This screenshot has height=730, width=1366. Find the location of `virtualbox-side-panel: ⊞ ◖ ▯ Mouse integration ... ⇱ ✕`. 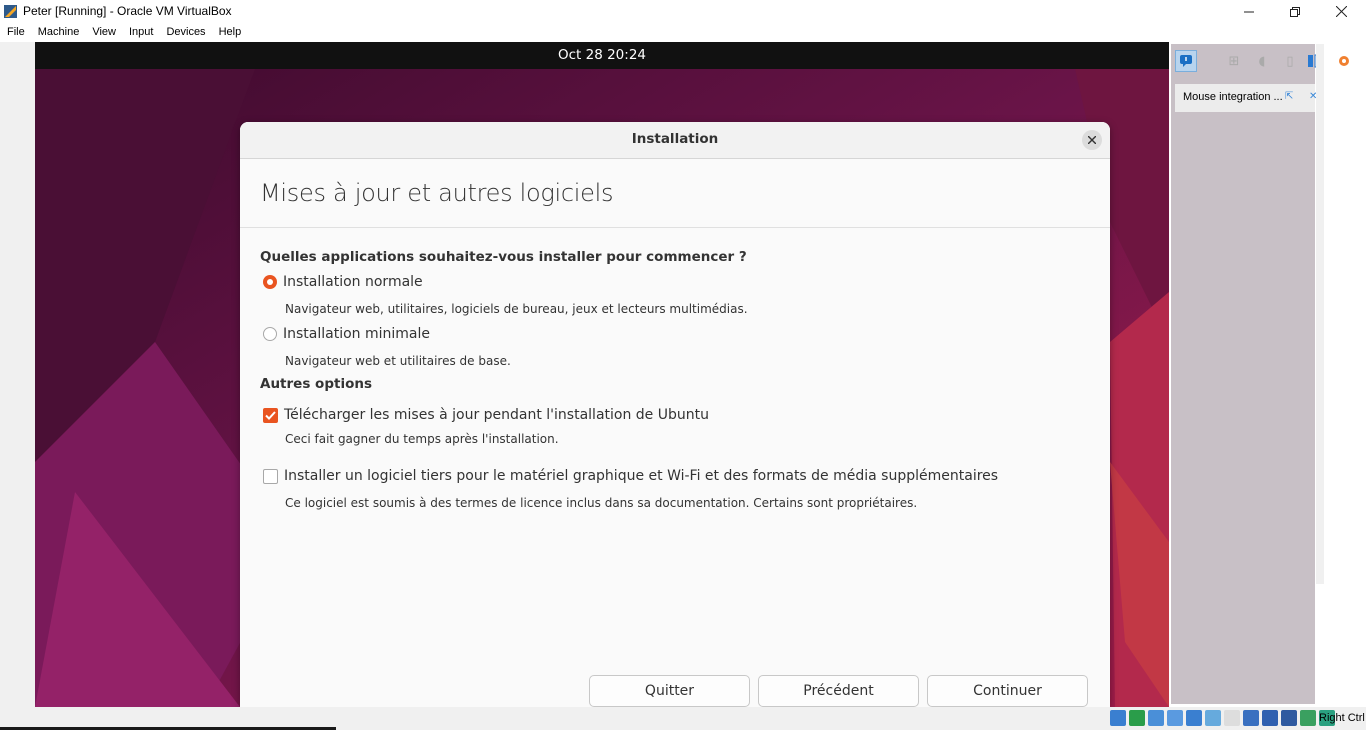

virtualbox-side-panel: ⊞ ◖ ▯ Mouse integration ... ⇱ ✕ is located at coordinates (1267, 374).